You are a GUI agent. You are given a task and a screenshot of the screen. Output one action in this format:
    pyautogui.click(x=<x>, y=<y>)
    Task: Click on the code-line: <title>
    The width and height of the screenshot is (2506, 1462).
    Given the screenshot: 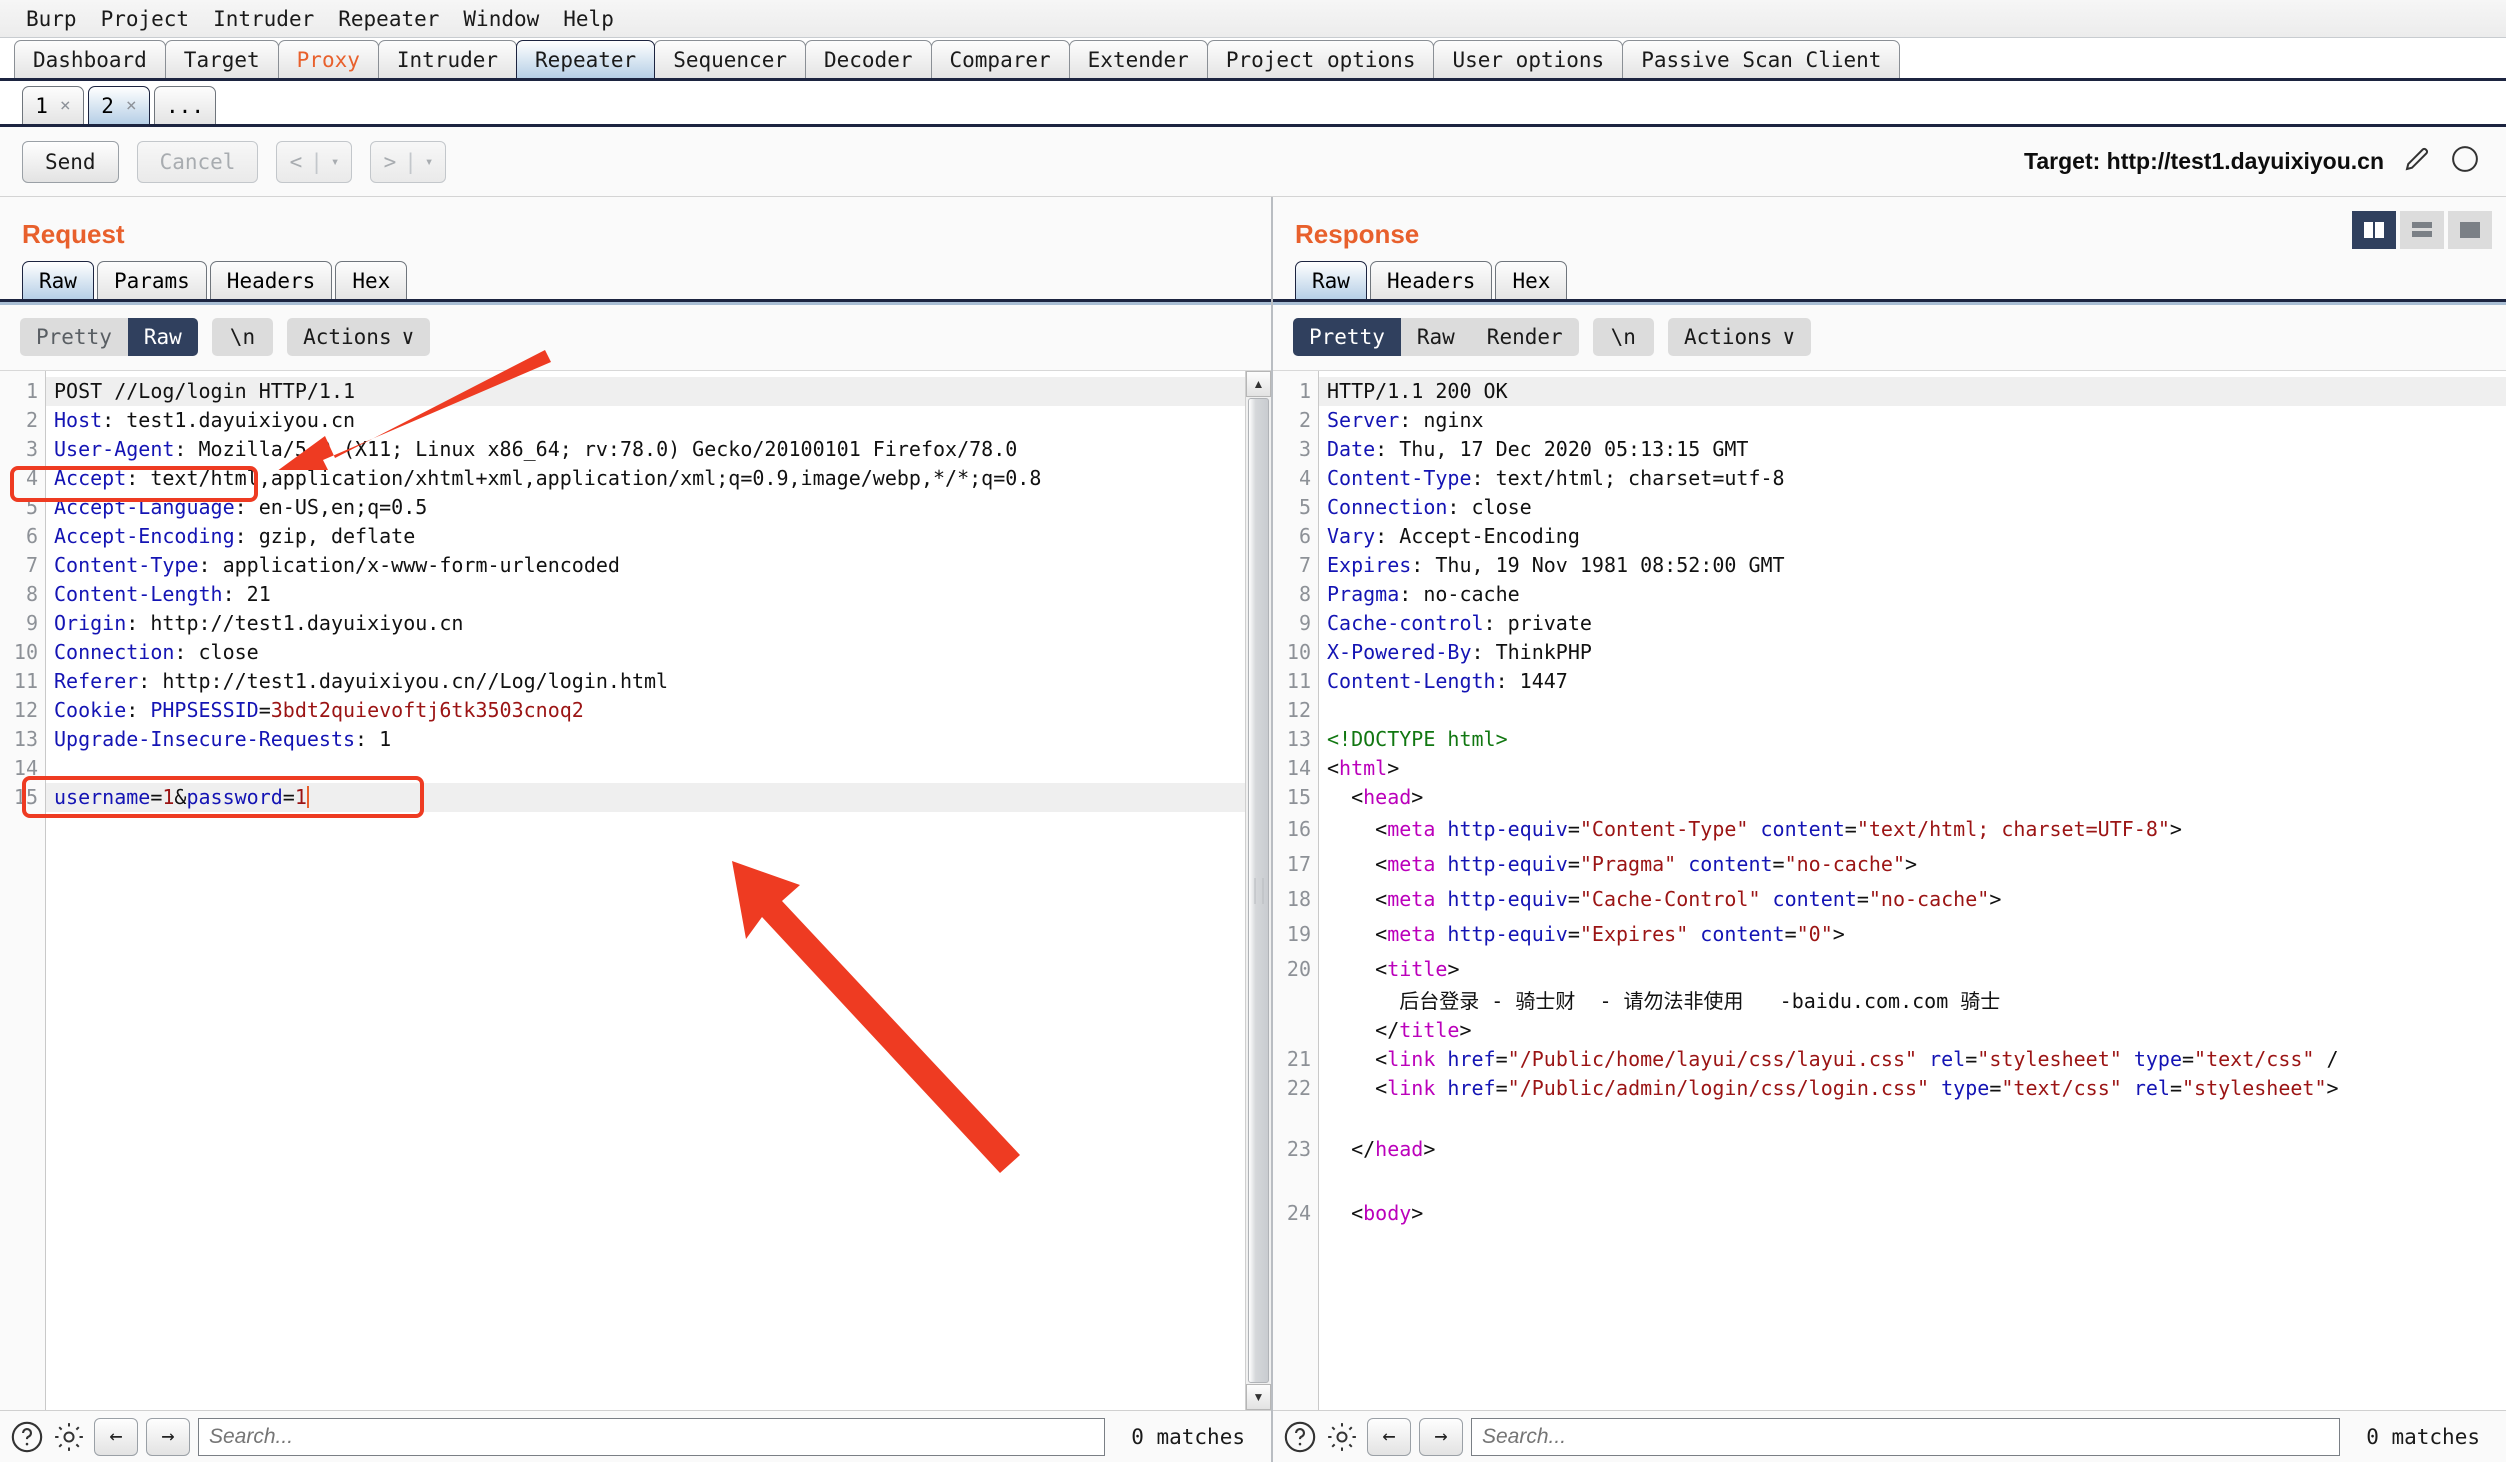 What is the action you would take?
    pyautogui.click(x=1912, y=969)
    